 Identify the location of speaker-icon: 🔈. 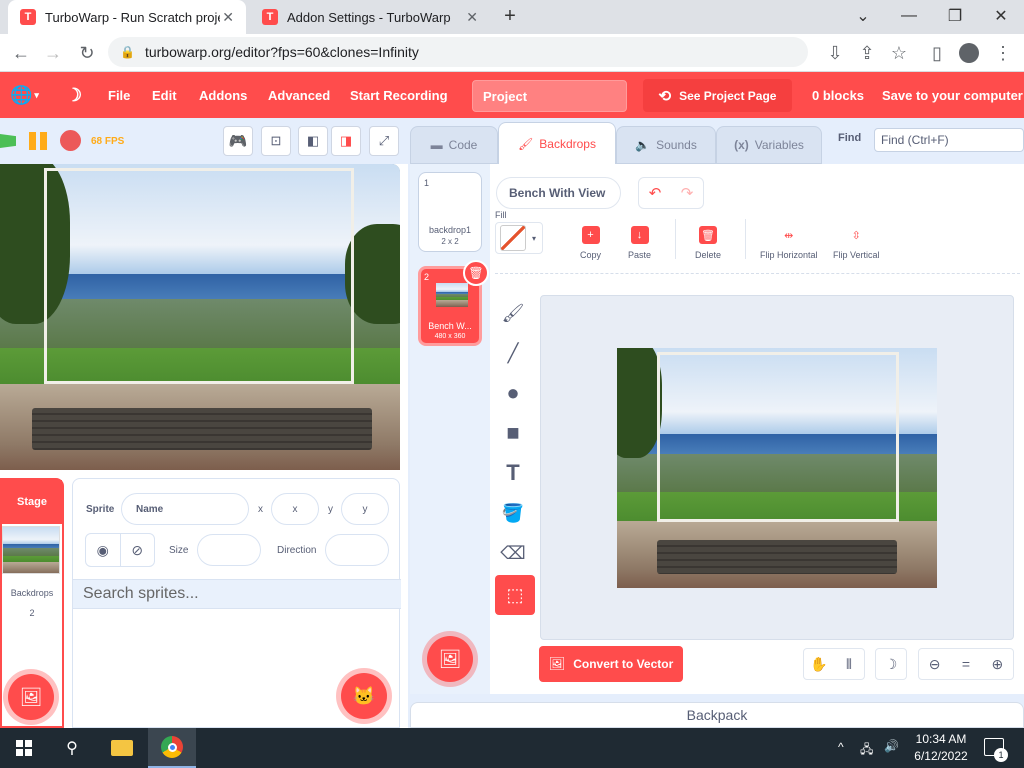
(643, 145).